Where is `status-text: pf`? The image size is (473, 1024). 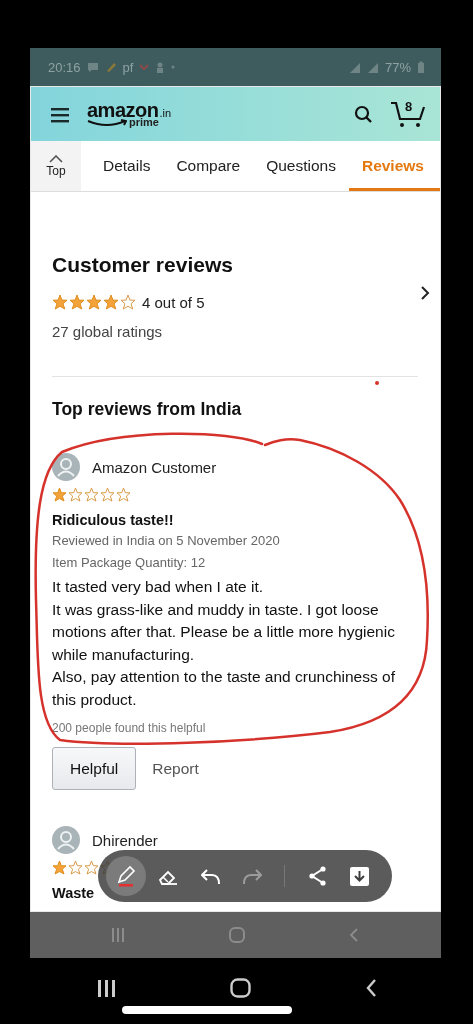
status-text: pf is located at coordinates (128, 67).